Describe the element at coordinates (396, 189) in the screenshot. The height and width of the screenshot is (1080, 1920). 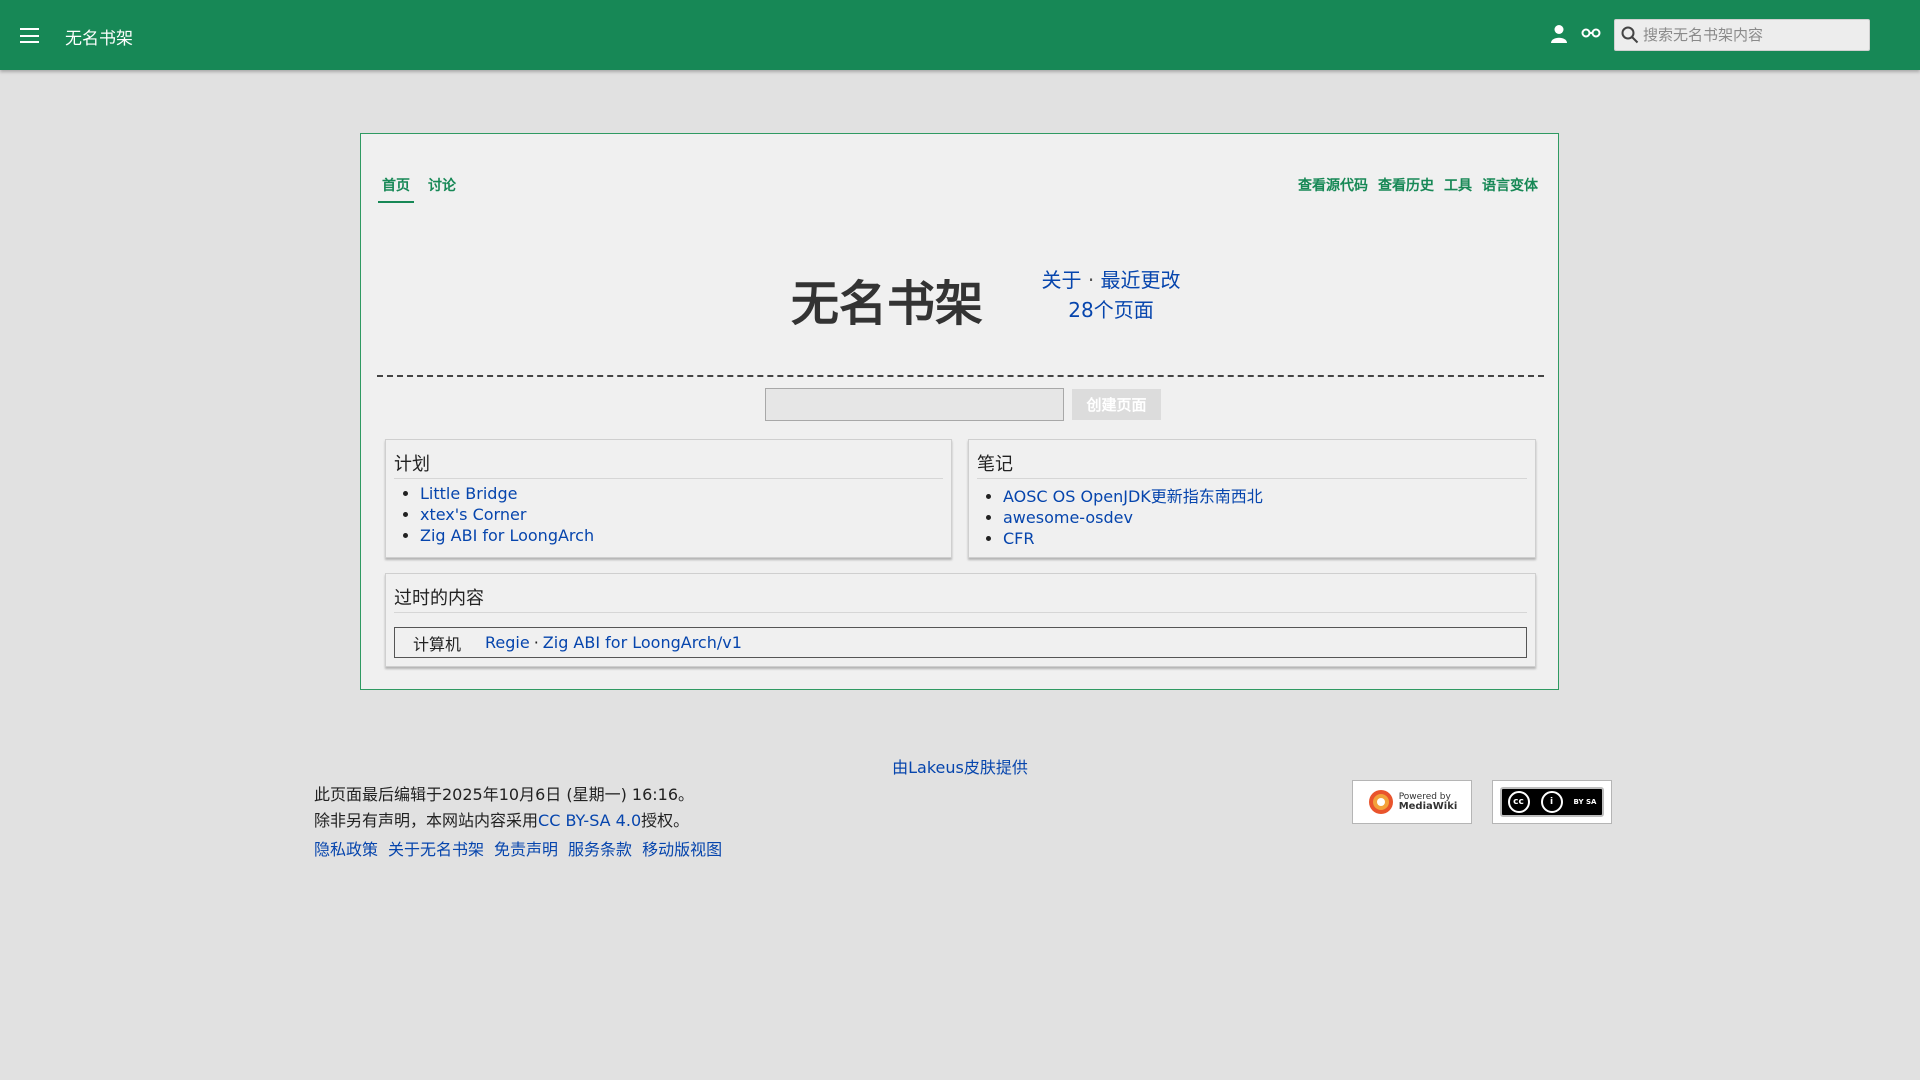
I see `tab-main-page: 首页` at that location.